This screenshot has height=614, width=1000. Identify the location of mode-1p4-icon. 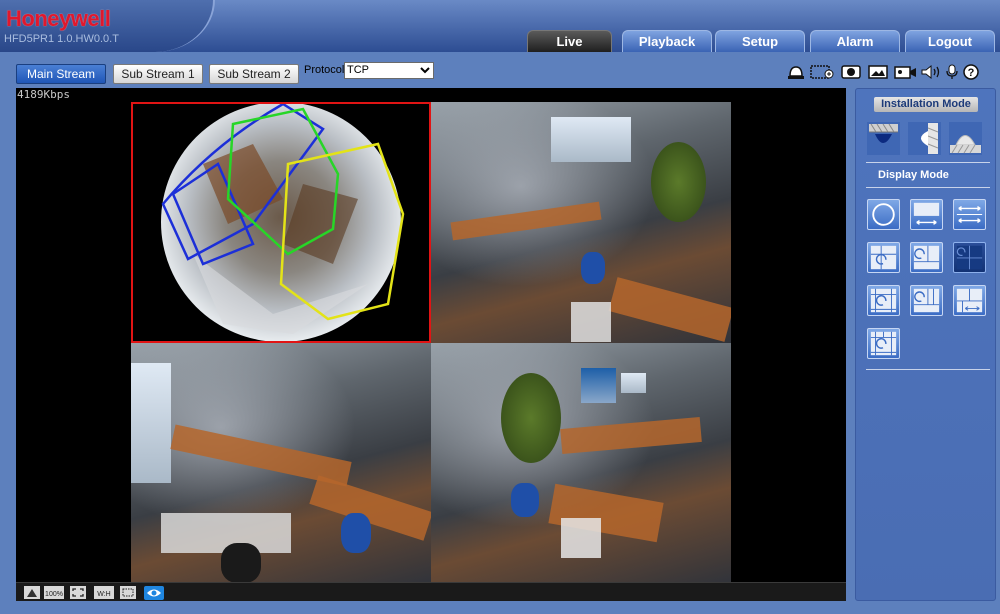
(883, 300).